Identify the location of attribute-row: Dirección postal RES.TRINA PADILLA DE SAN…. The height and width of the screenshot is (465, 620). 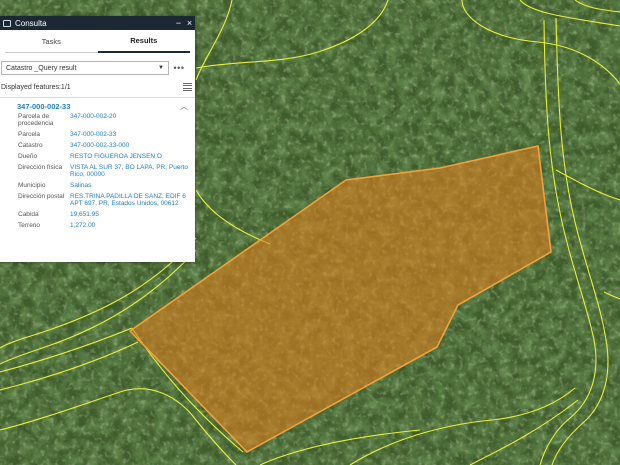
(104, 202).